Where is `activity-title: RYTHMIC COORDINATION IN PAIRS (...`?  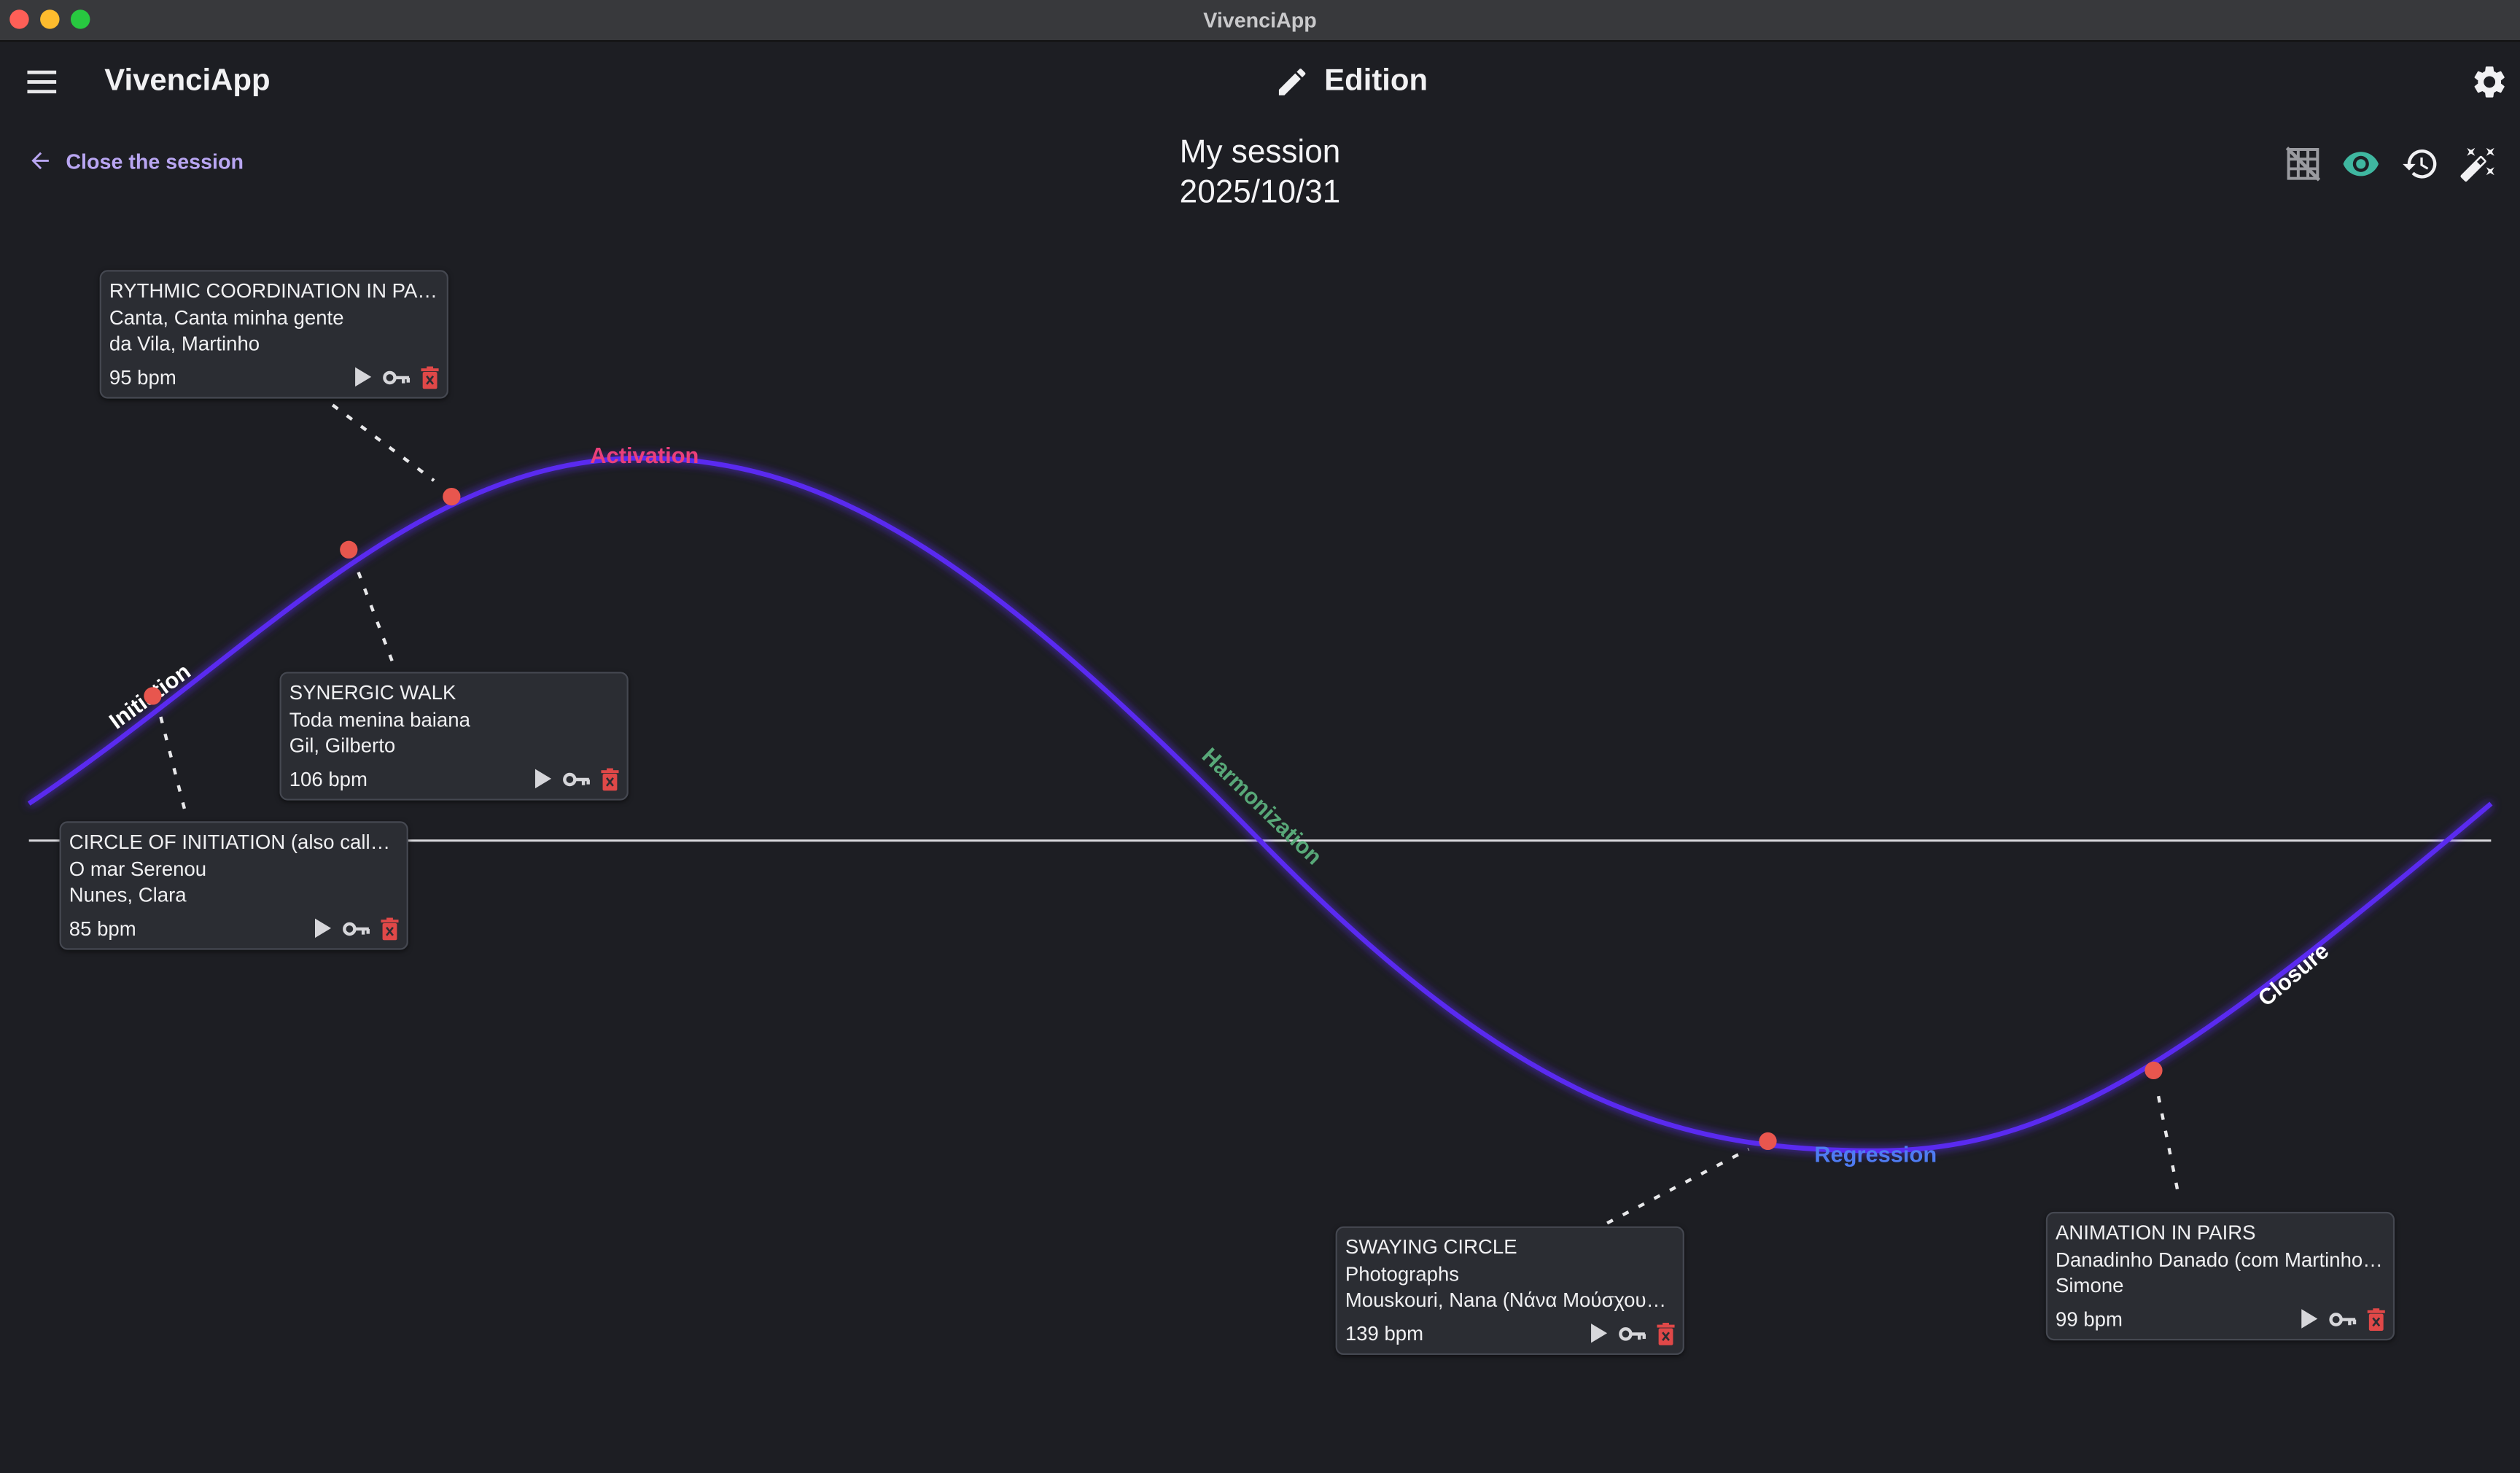
activity-title: RYTHMIC COORDINATION IN PAIRS (... is located at coordinates (274, 291).